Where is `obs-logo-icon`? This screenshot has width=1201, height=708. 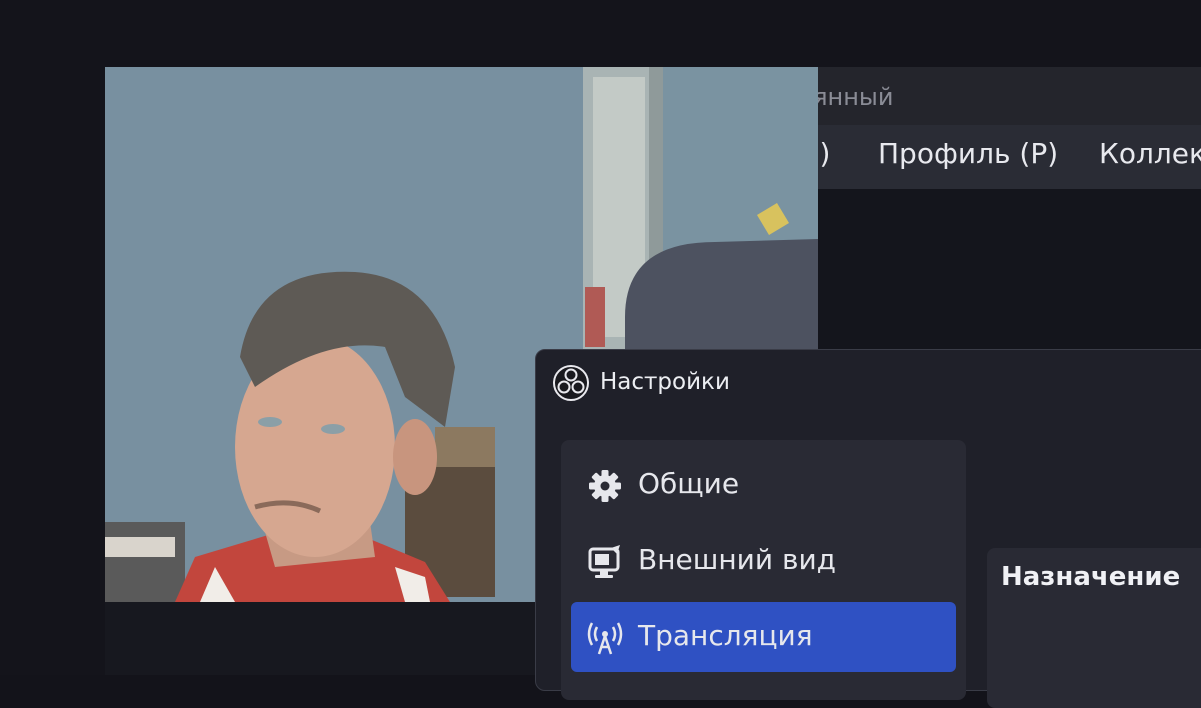
obs-logo-icon is located at coordinates (571, 383).